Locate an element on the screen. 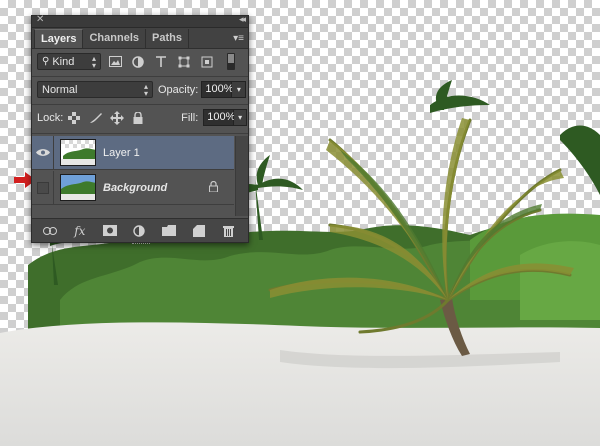 This screenshot has height=446, width=600. visibility-off-box is located at coordinates (42, 187).